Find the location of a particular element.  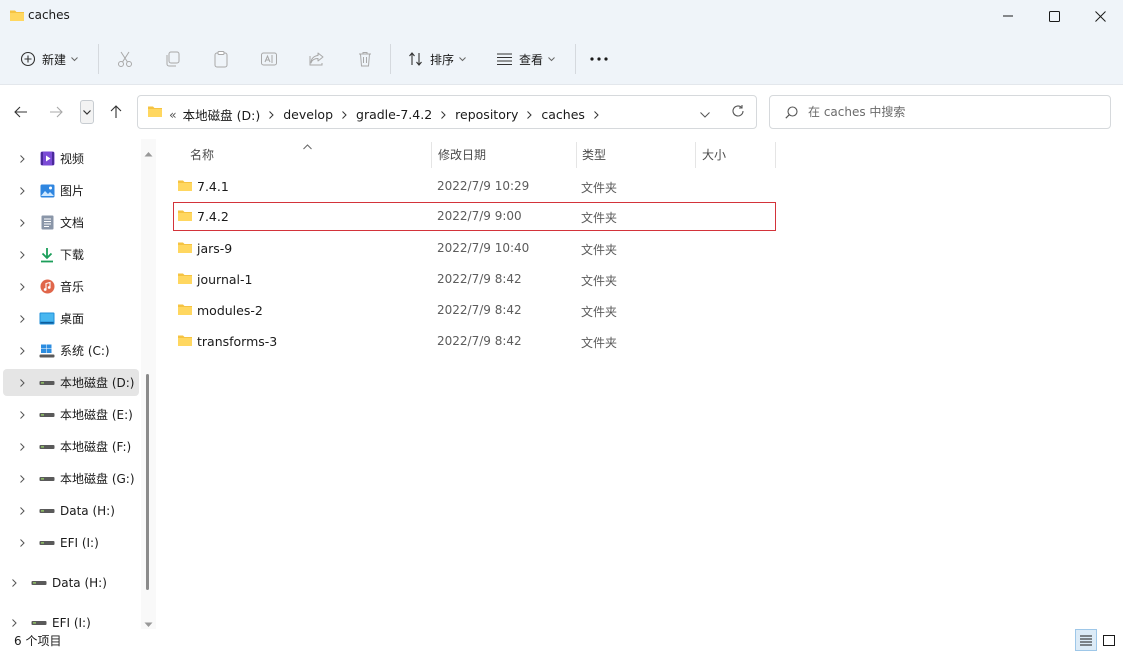

sidebar-item-videos: 视频 is located at coordinates (71, 158).